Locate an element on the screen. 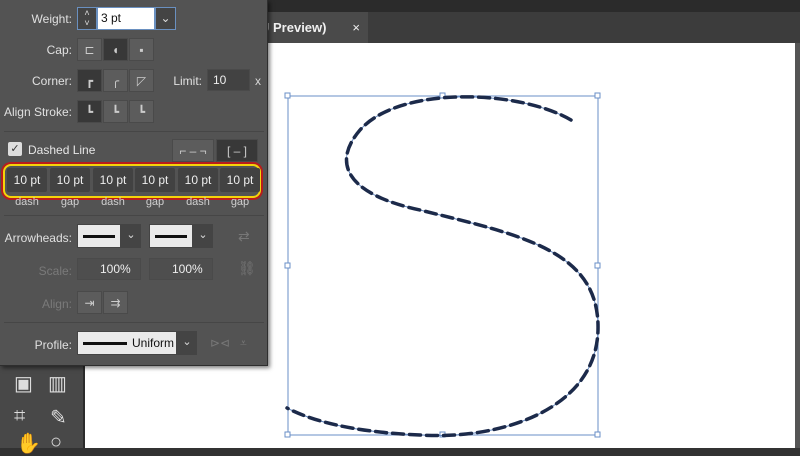 The image size is (800, 456). start-arrowhead-select is located at coordinates (99, 236).